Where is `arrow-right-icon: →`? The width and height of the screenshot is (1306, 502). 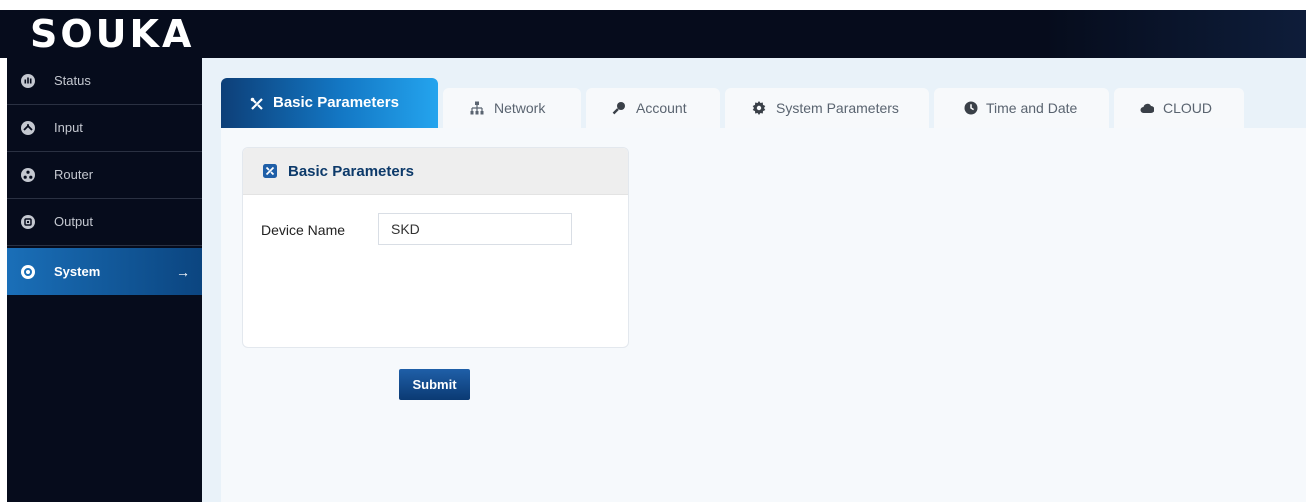 arrow-right-icon: → is located at coordinates (183, 271).